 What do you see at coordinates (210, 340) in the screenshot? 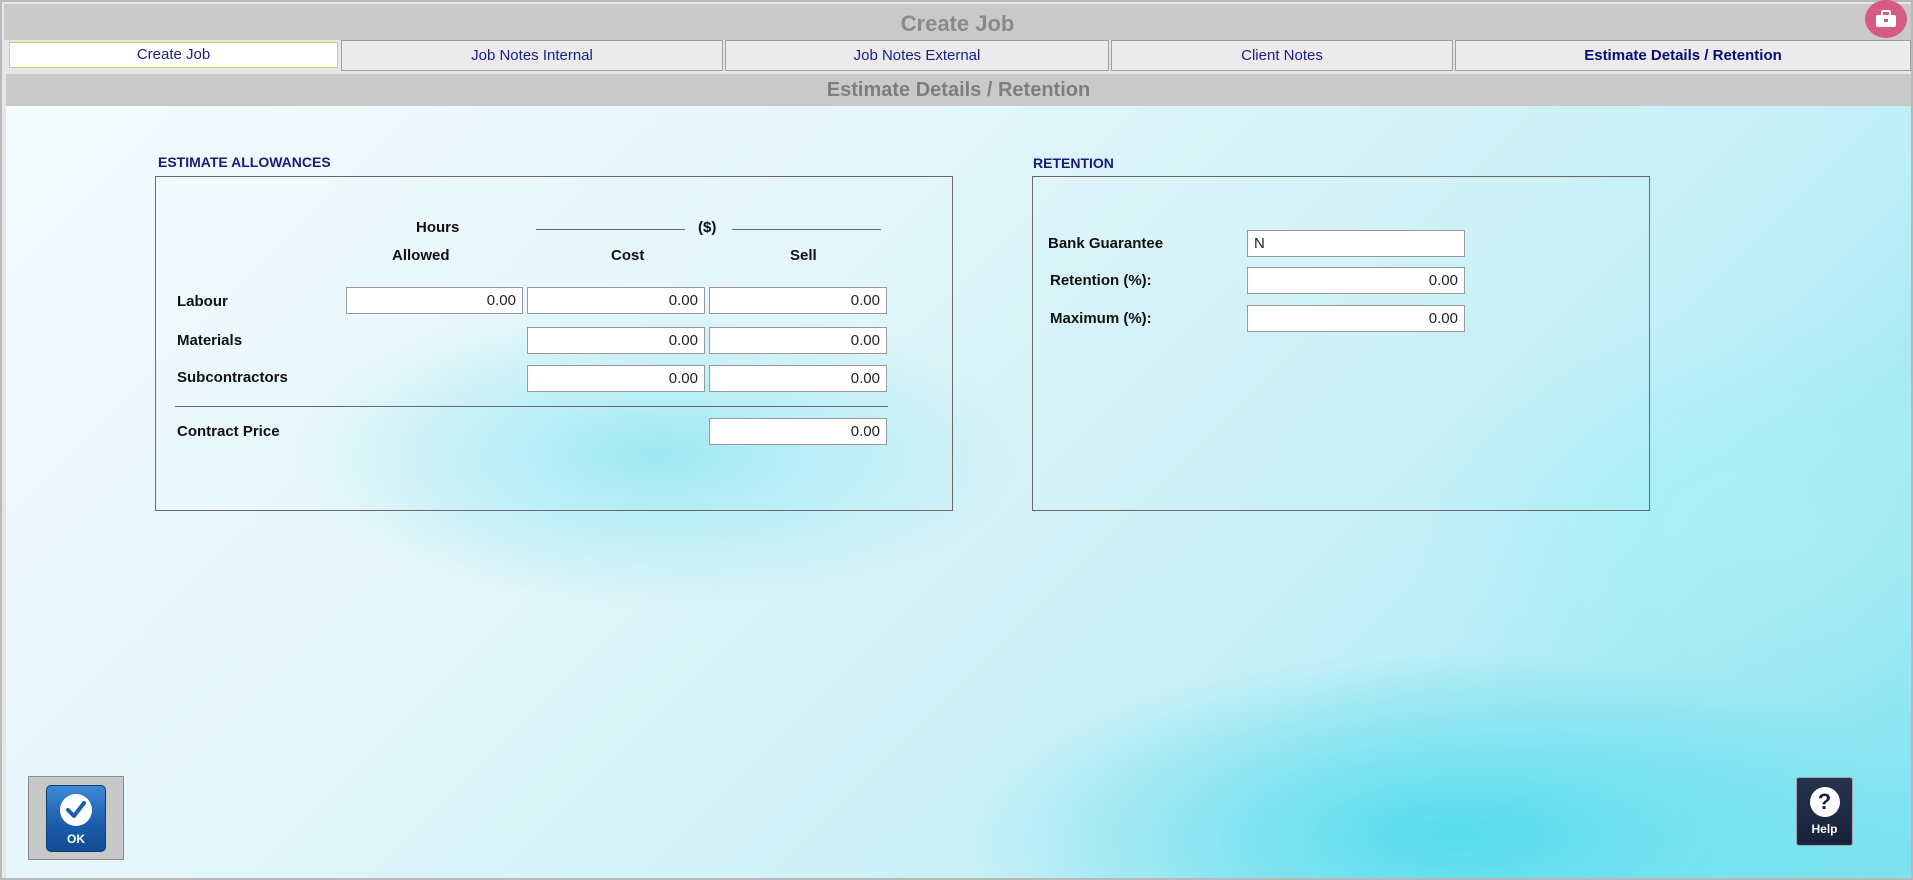
I see `materials-label: Materials` at bounding box center [210, 340].